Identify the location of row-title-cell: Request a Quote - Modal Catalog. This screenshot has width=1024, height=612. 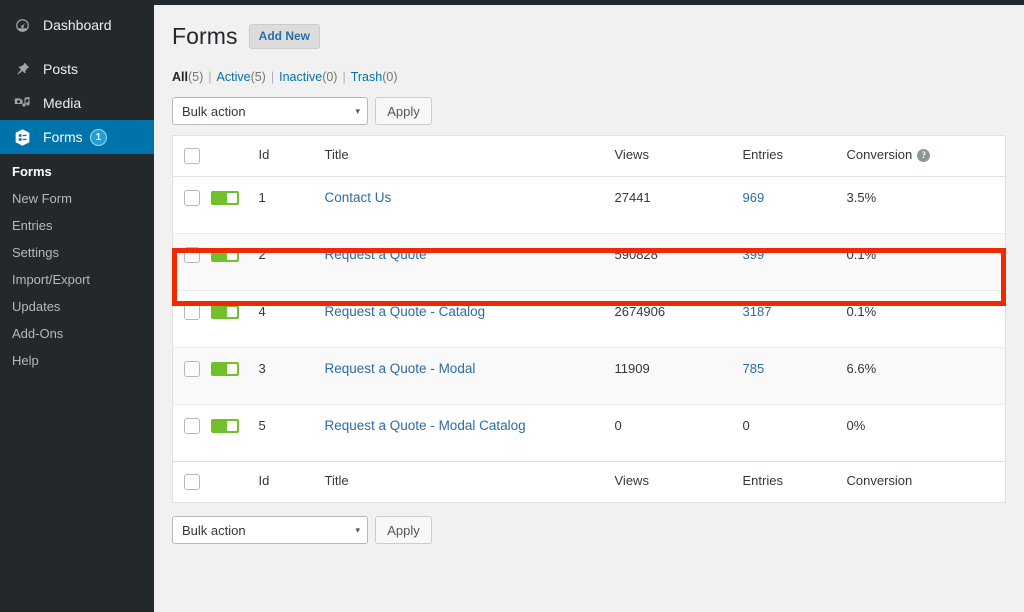
(470, 433).